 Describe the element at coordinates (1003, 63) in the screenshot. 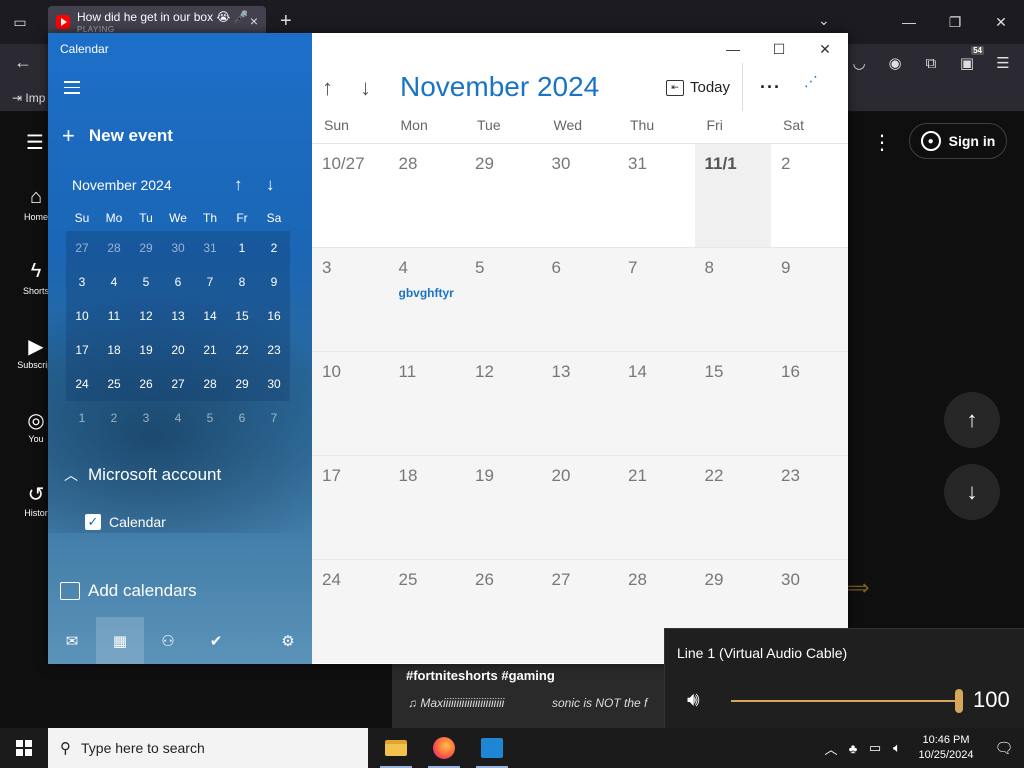

I see `app-menu-icon: ☰` at that location.